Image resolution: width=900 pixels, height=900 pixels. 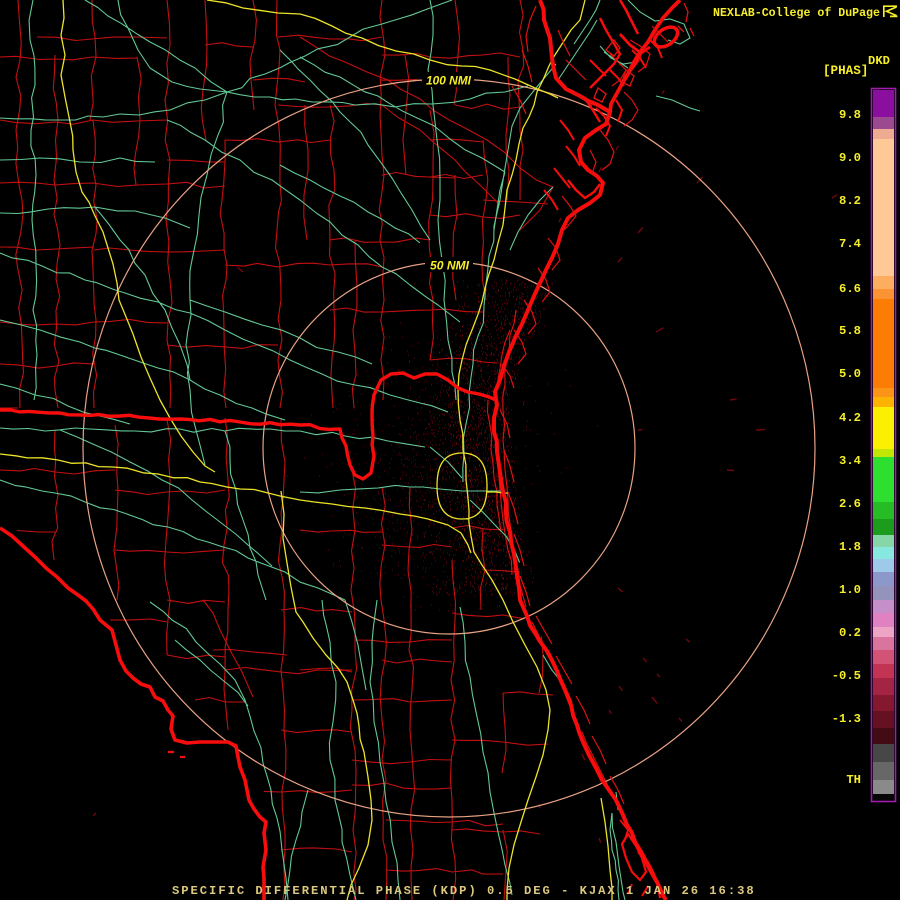 I want to click on svg-text: 1.8, so click(x=850, y=547).